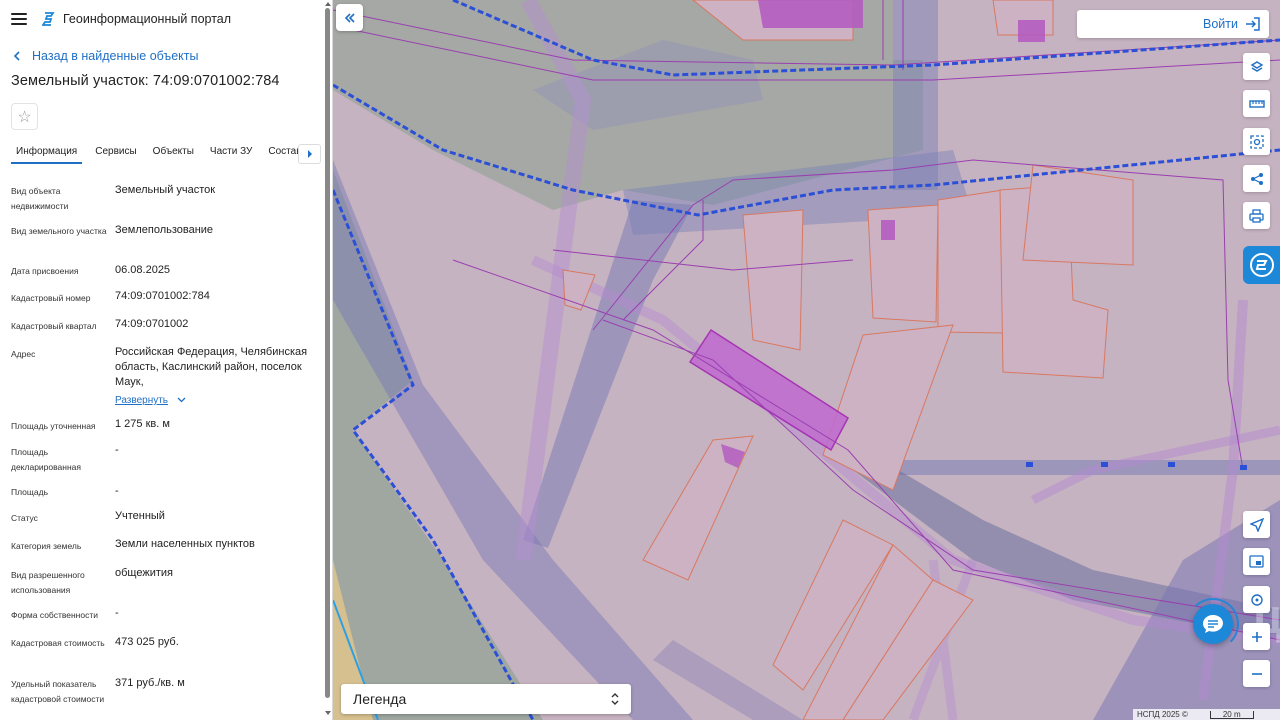  I want to click on property-value: Земли населенных пунктов, so click(185, 544).